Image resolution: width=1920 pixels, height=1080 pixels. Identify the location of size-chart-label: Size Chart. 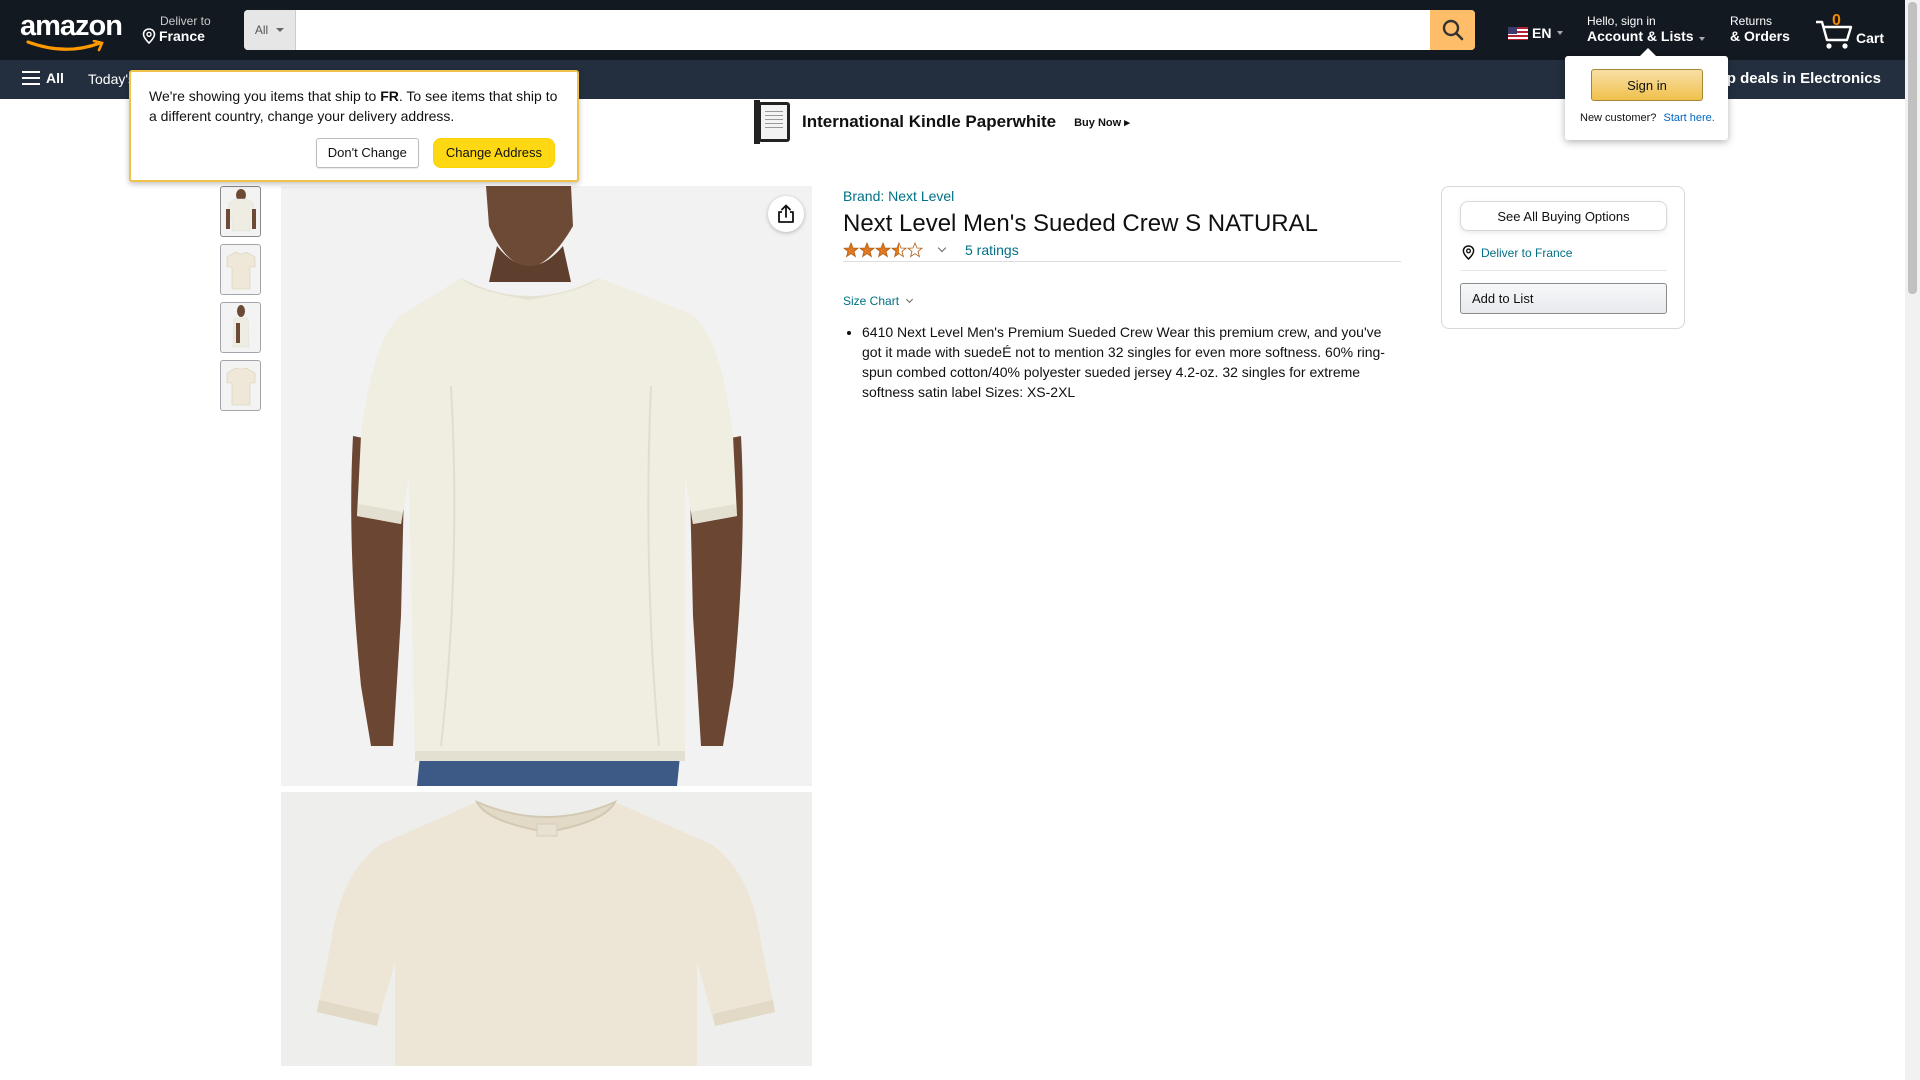
(871, 301).